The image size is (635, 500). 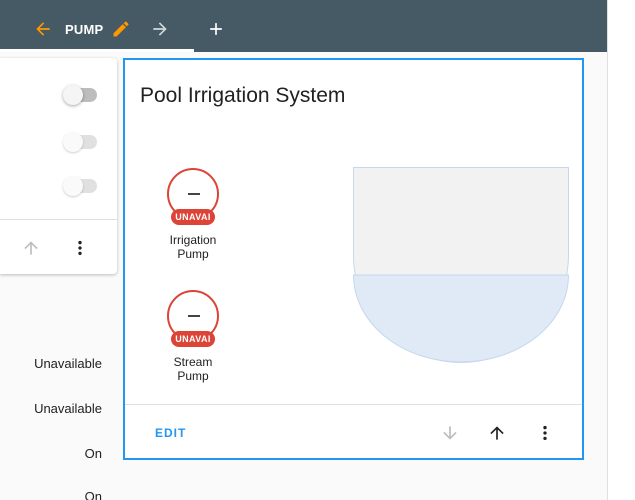 I want to click on irrigation-pump-entity: UNAVAI Irrigation Pump, so click(x=193, y=218).